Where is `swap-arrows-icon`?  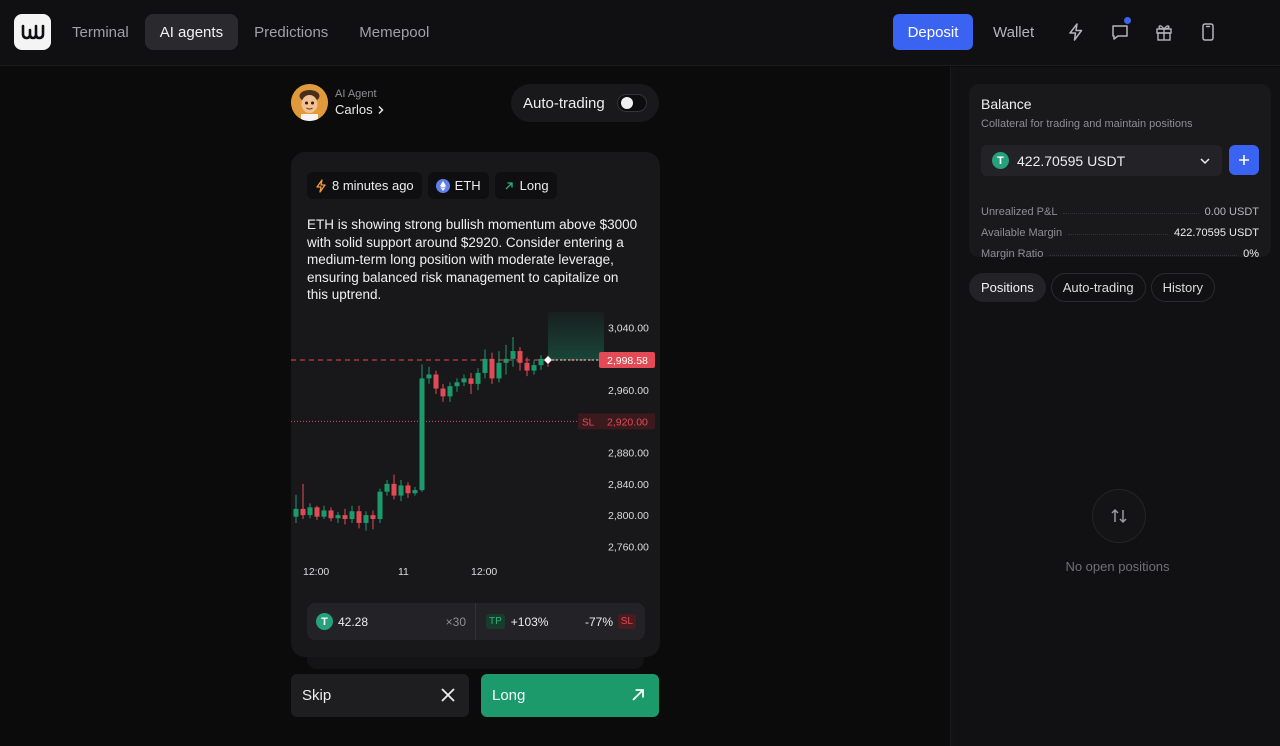 swap-arrows-icon is located at coordinates (1119, 516).